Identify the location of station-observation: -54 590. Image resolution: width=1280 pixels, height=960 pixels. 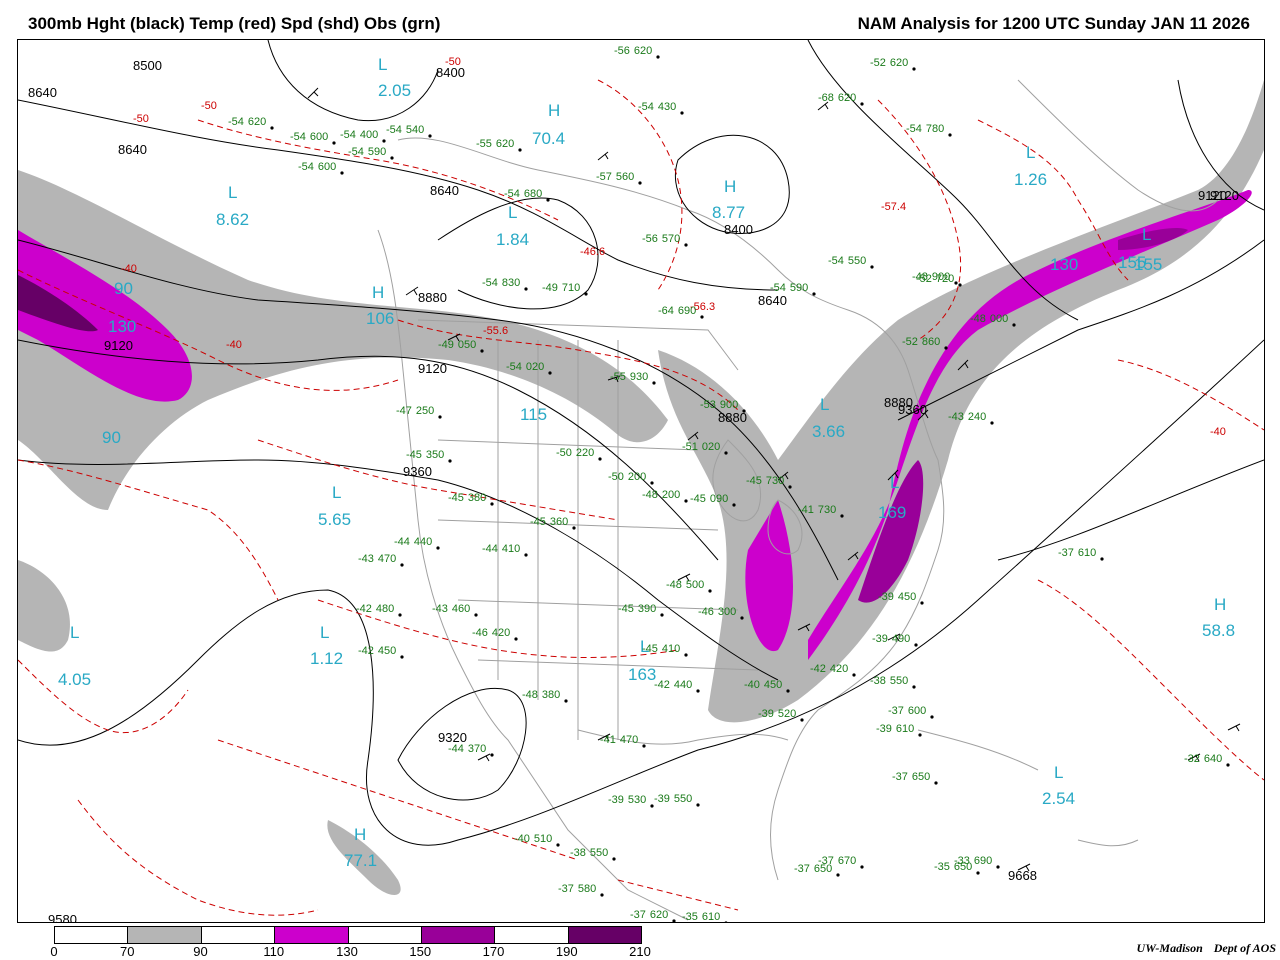
(371, 153).